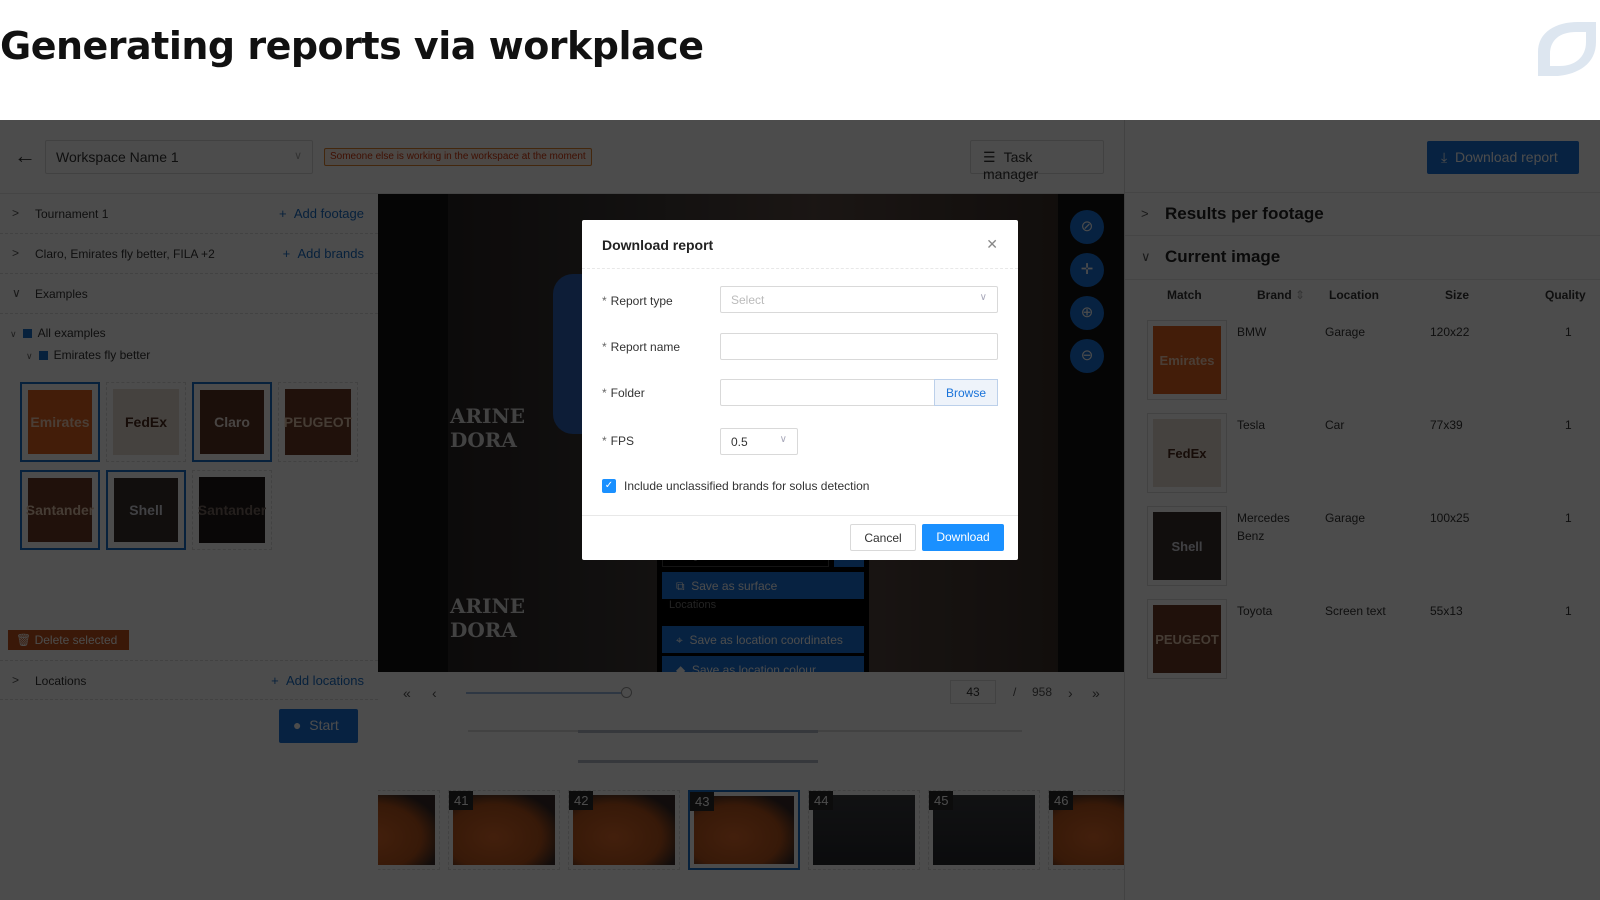 This screenshot has width=1600, height=900. Describe the element at coordinates (641, 347) in the screenshot. I see `report-name-label: * Report name` at that location.